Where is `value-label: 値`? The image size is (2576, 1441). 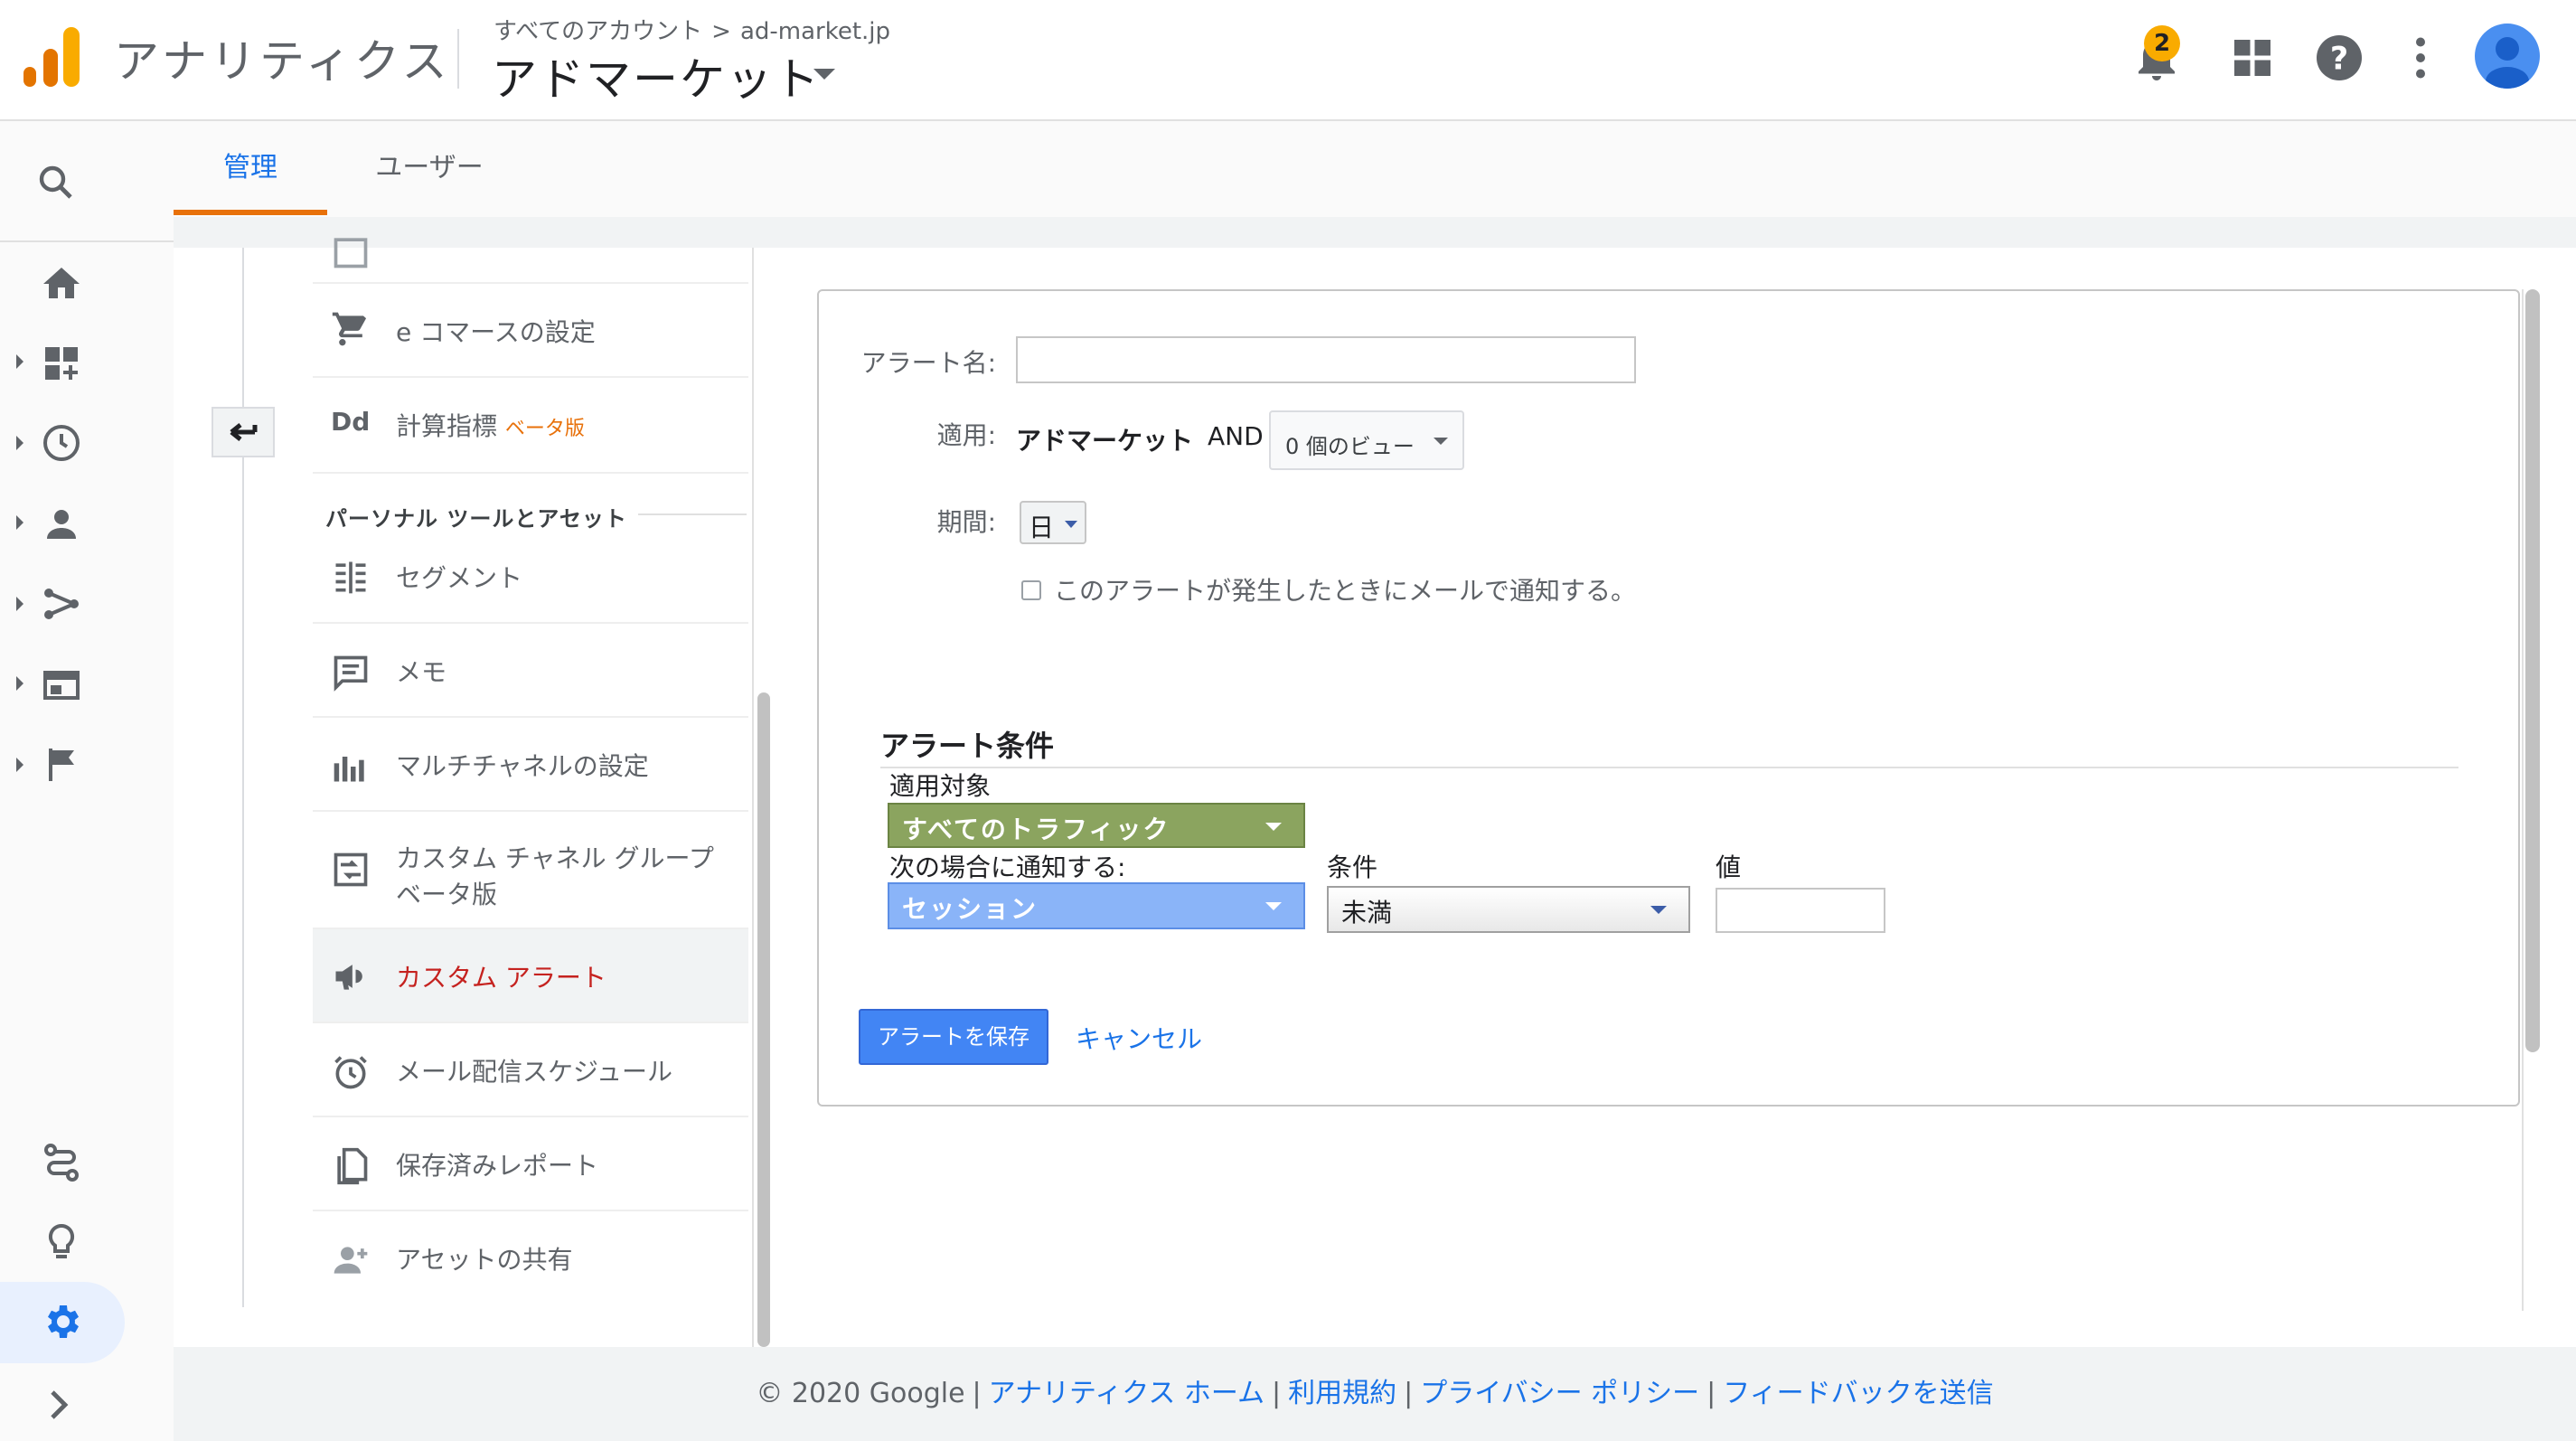
value-label: 値 is located at coordinates (1729, 867).